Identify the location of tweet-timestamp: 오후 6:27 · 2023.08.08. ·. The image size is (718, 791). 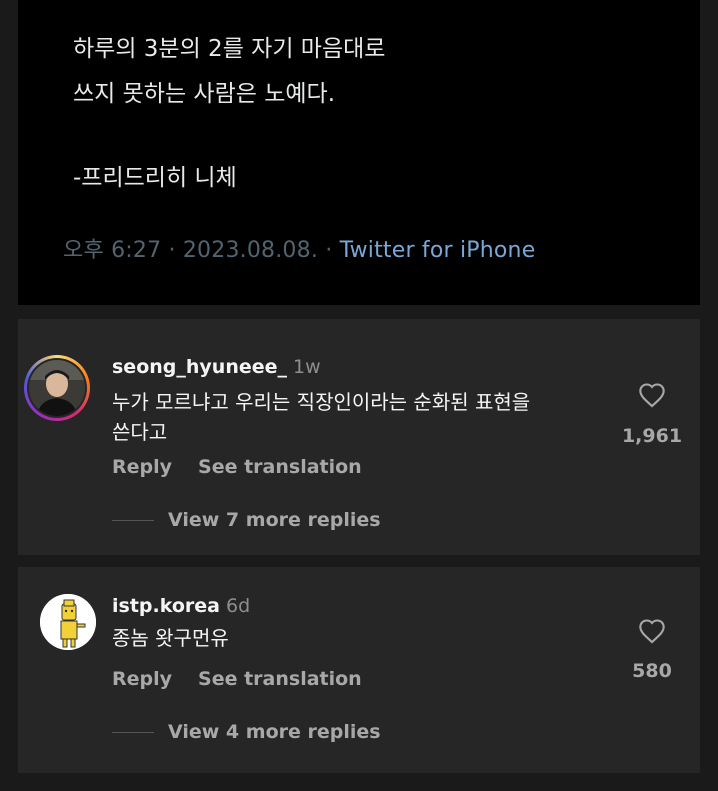
(201, 250).